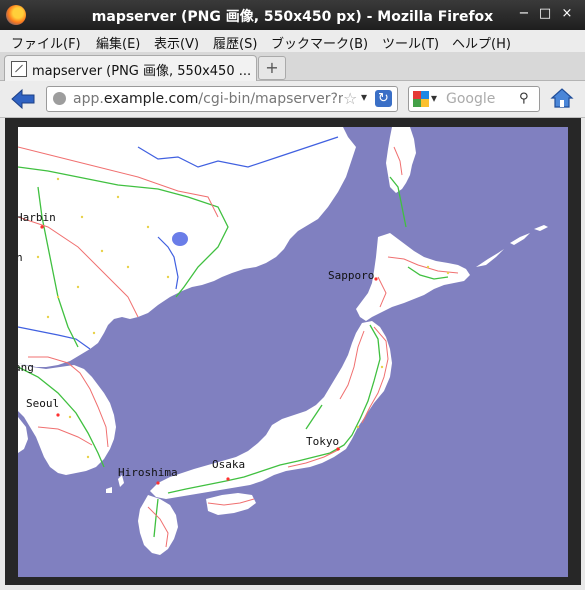 The height and width of the screenshot is (590, 585). What do you see at coordinates (481, 42) in the screenshot?
I see `menu-help: ヘルプ(H)` at bounding box center [481, 42].